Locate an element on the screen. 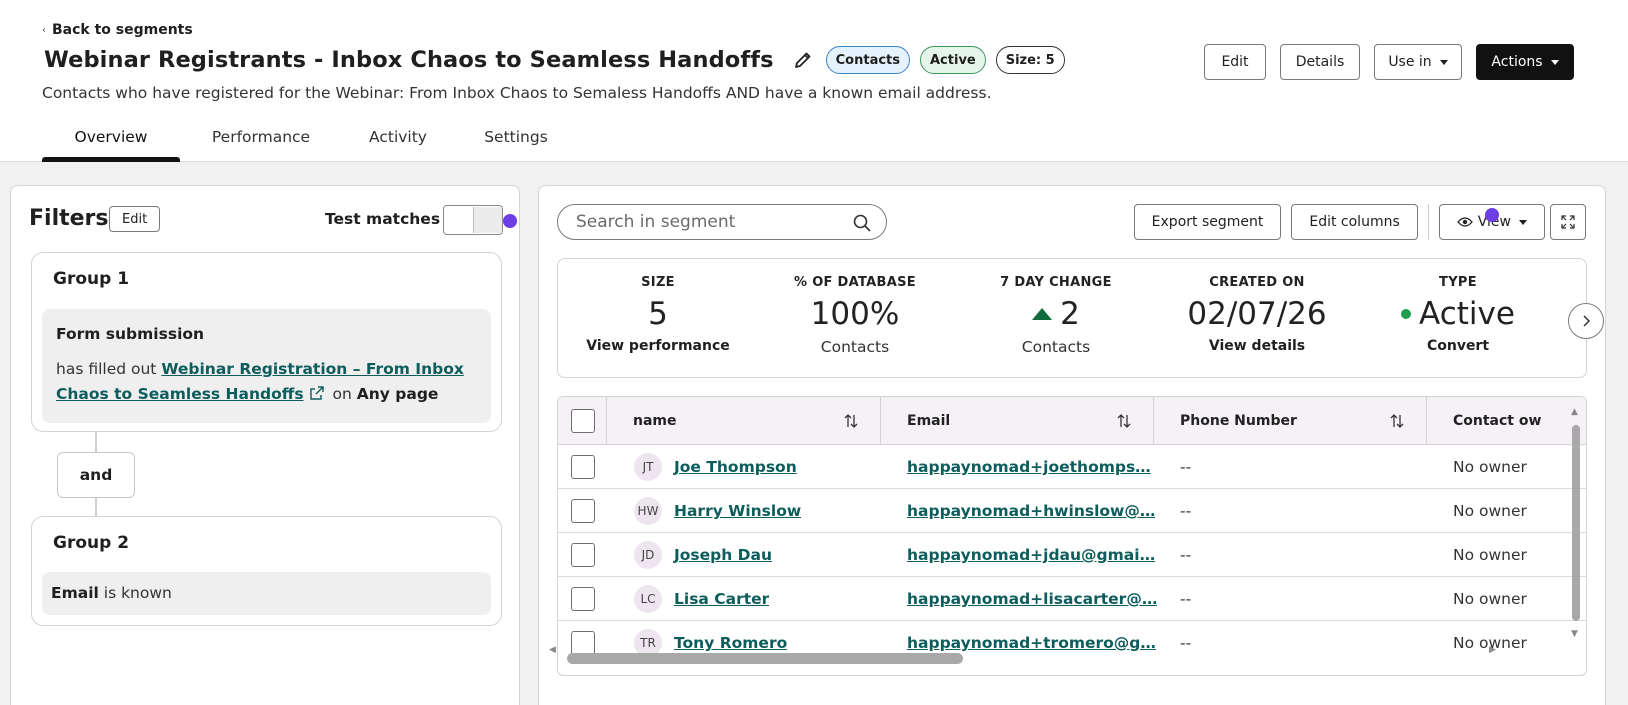  name-cell: JT Joe Thompson is located at coordinates (715, 467).